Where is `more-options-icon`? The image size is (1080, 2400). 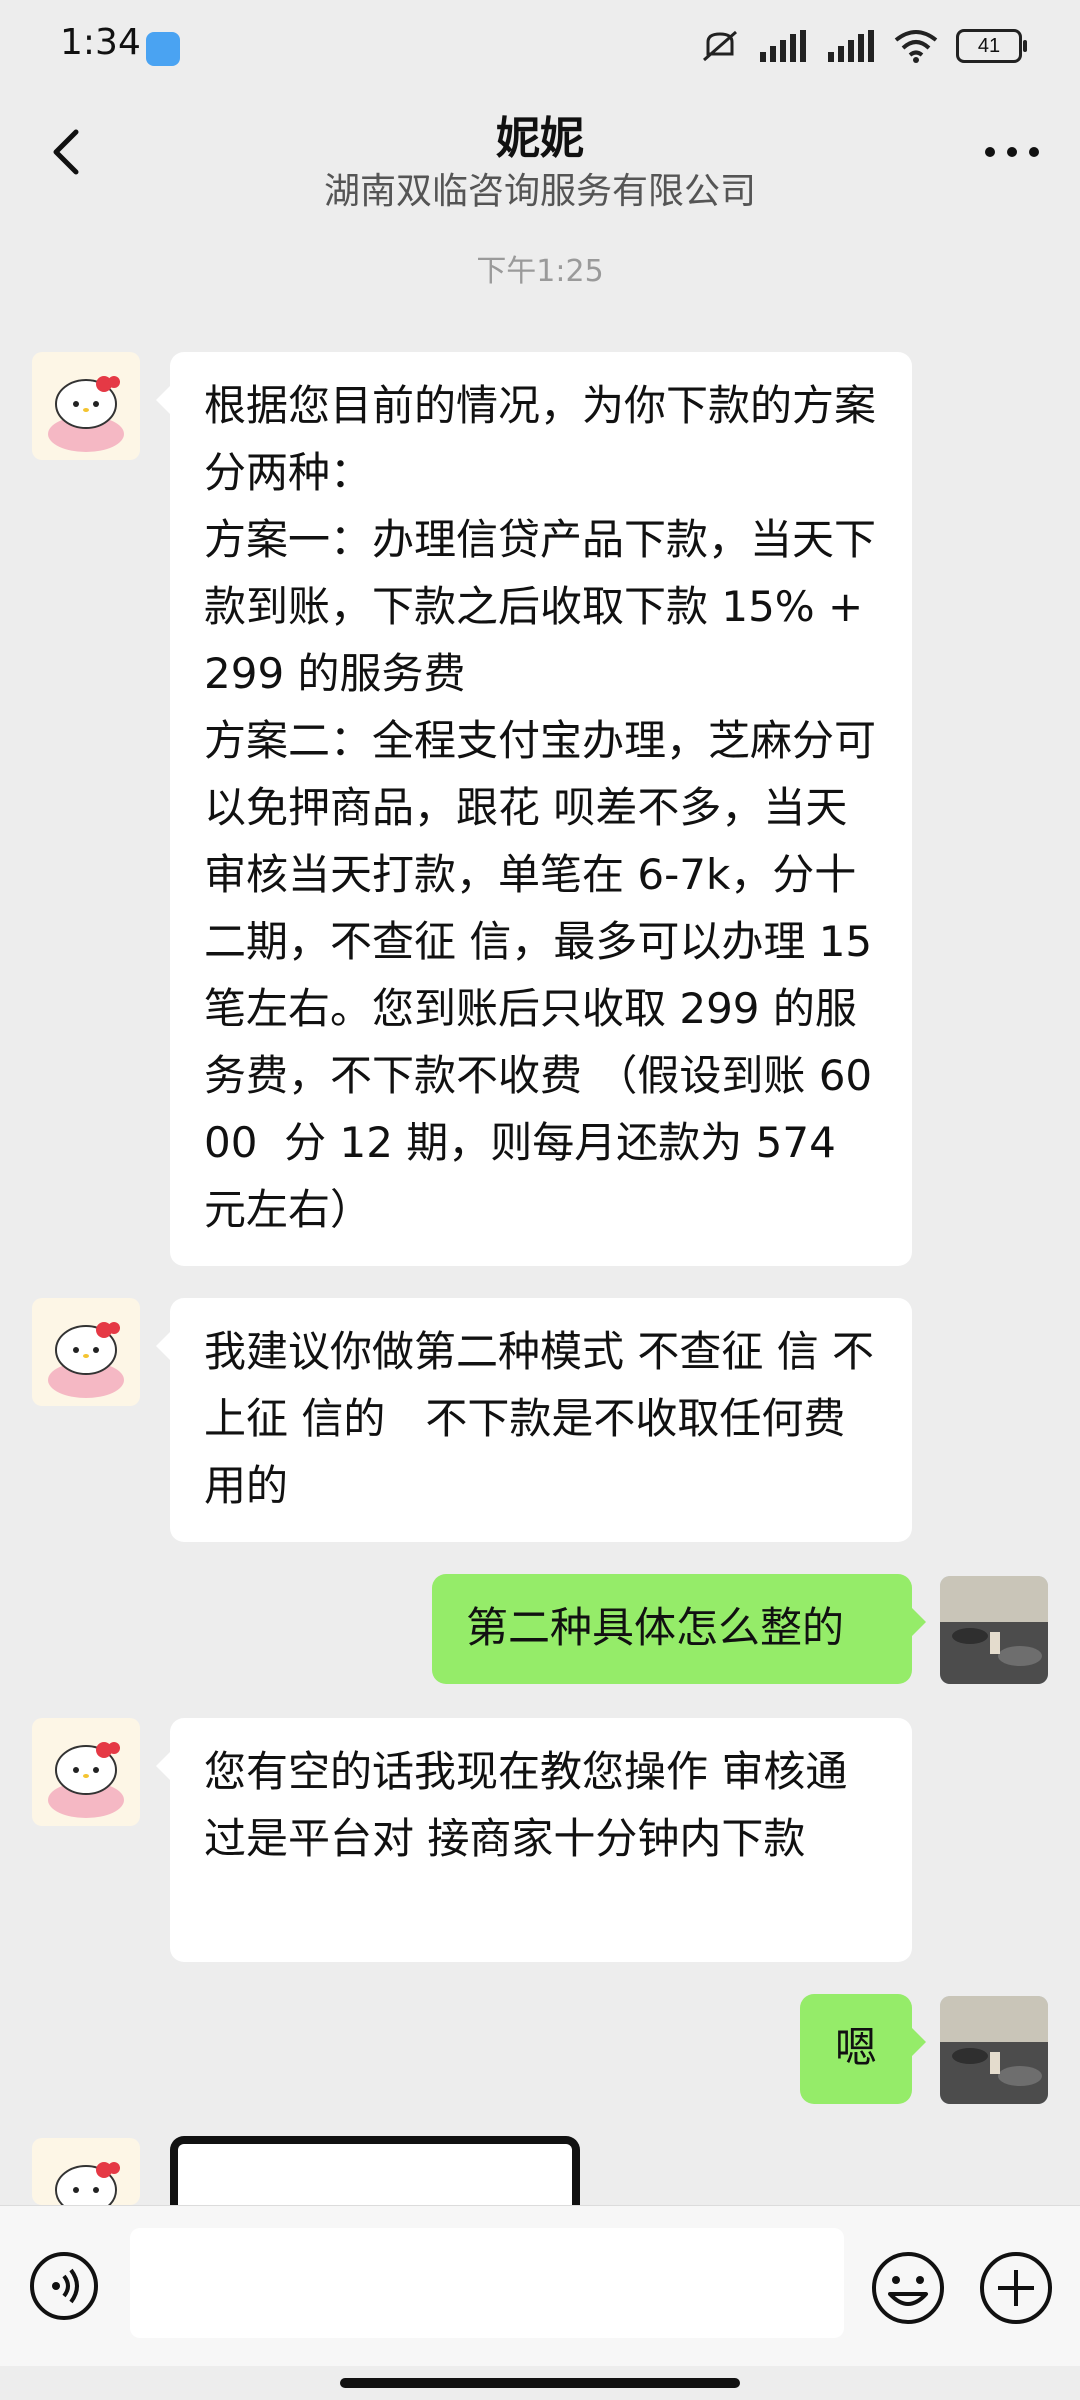 more-options-icon is located at coordinates (1012, 152).